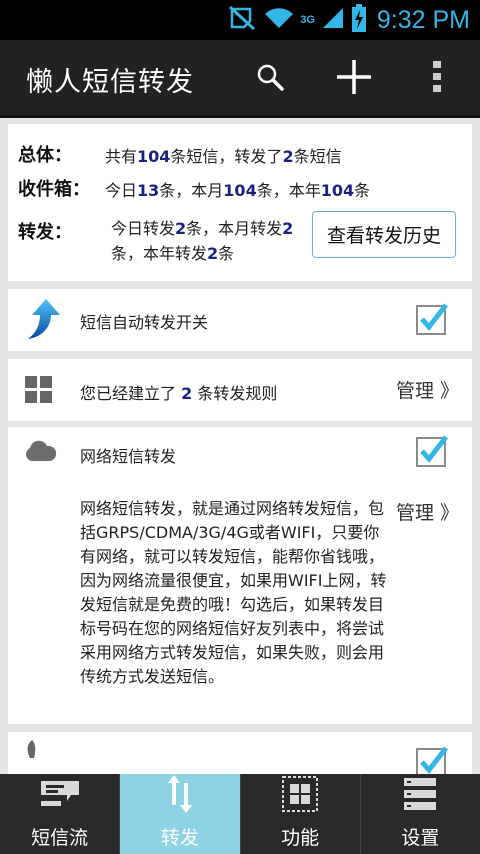  I want to click on status-time: 9:32 PM, so click(423, 19).